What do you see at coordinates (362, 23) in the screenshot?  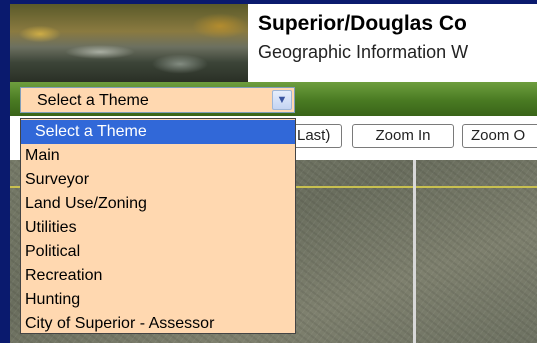 I see `app-title: Superior/Douglas Co` at bounding box center [362, 23].